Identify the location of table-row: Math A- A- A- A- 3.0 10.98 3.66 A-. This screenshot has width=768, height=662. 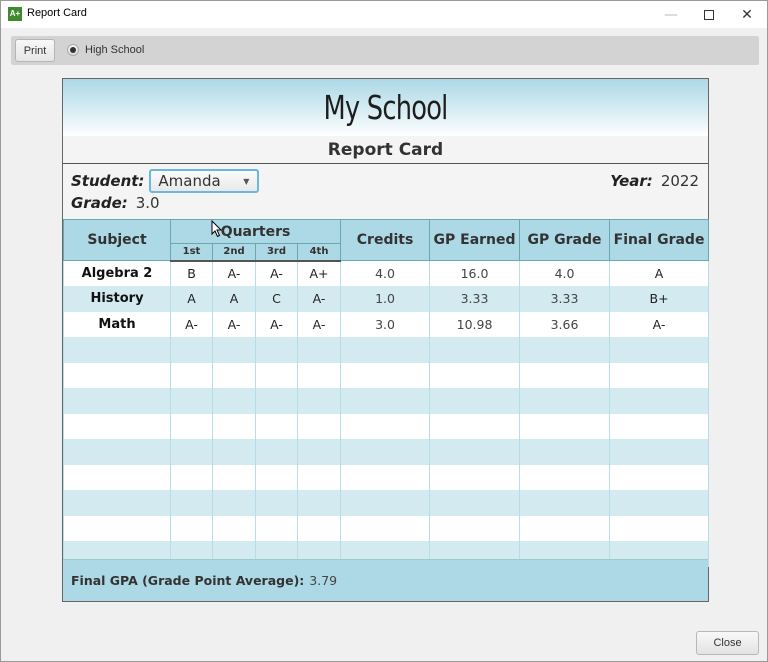
(386, 324).